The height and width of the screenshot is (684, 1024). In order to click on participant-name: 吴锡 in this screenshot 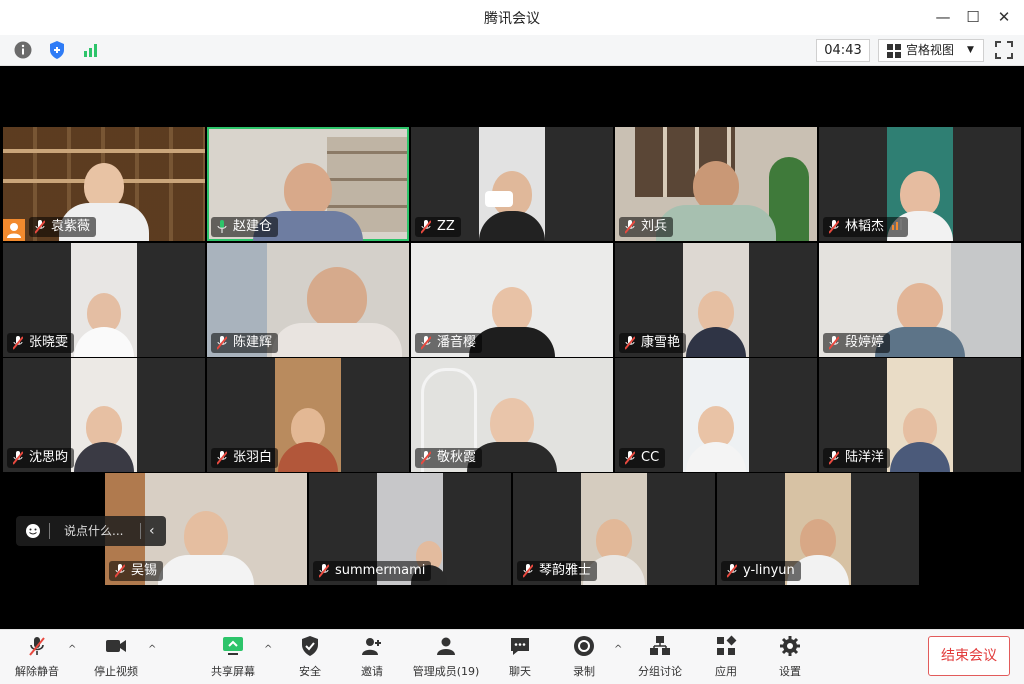, I will do `click(144, 570)`.